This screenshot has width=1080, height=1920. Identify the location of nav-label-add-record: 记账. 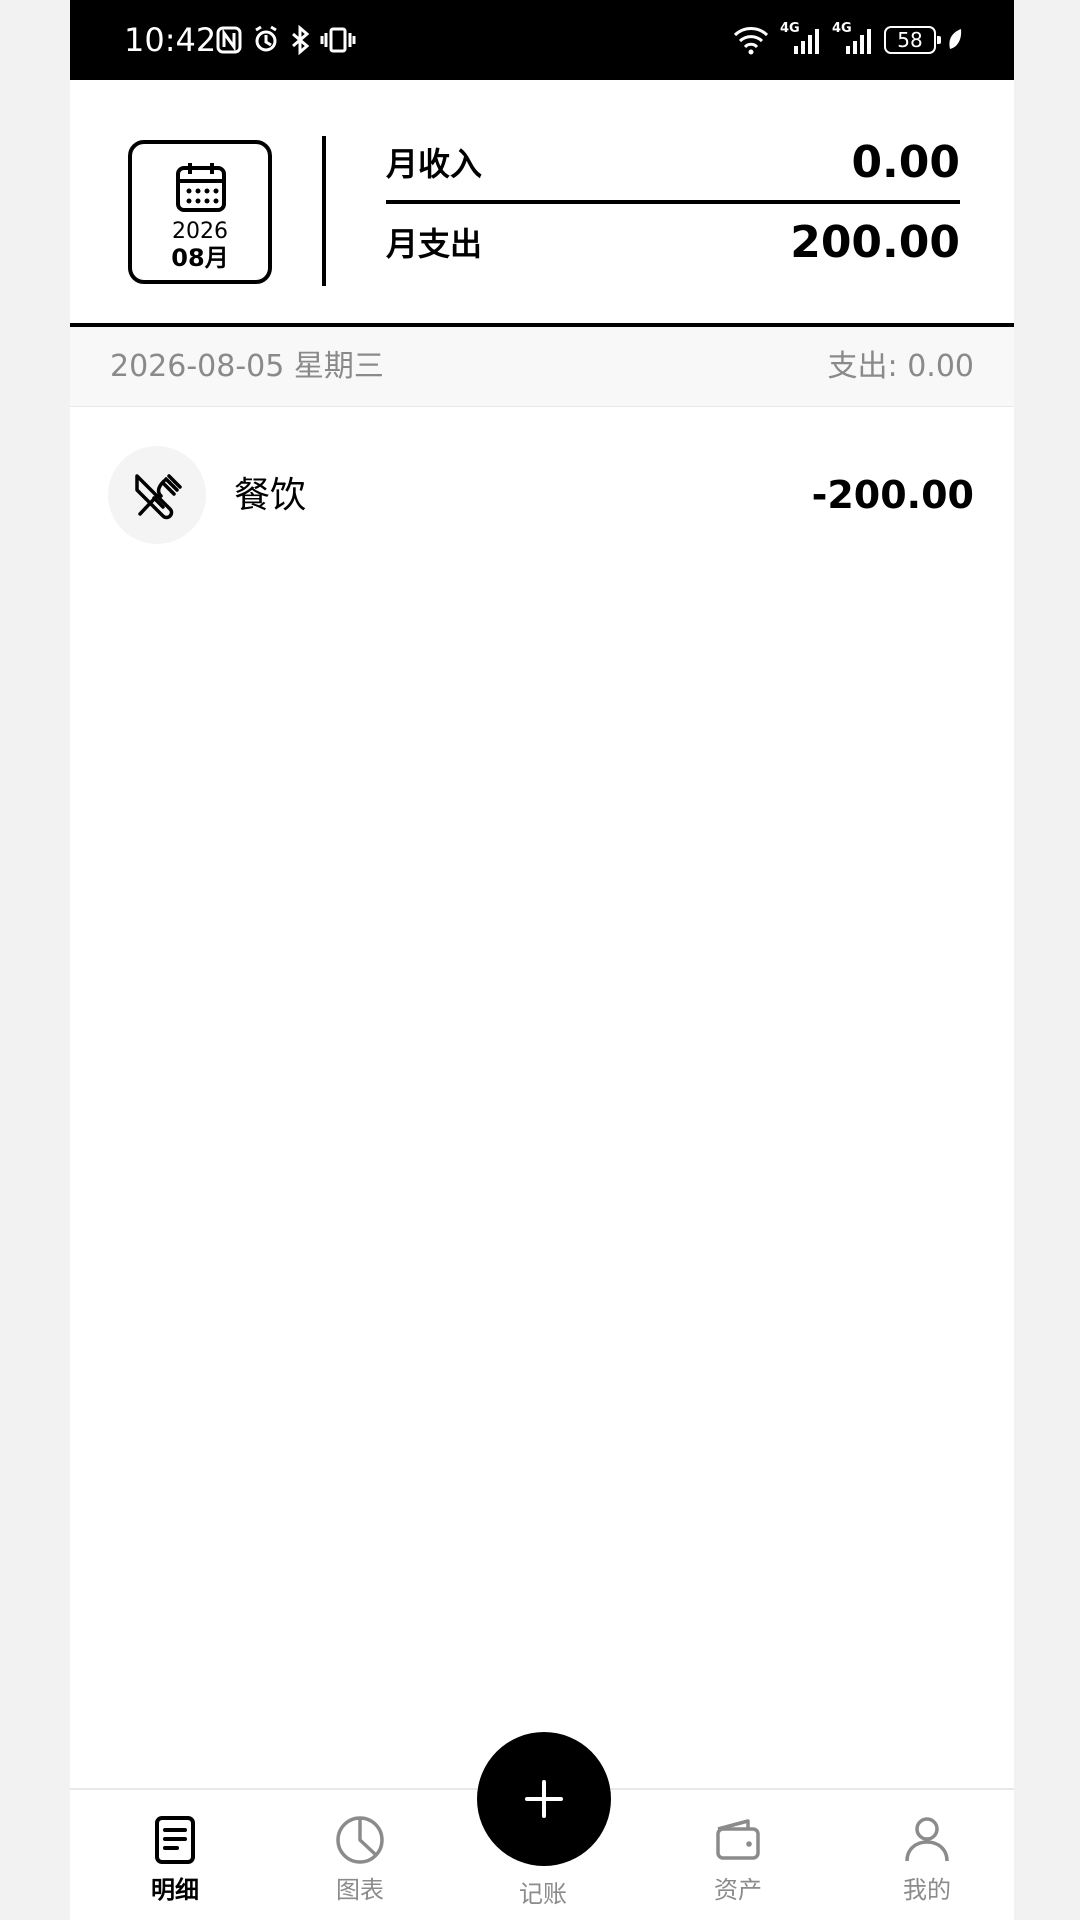
(543, 1894).